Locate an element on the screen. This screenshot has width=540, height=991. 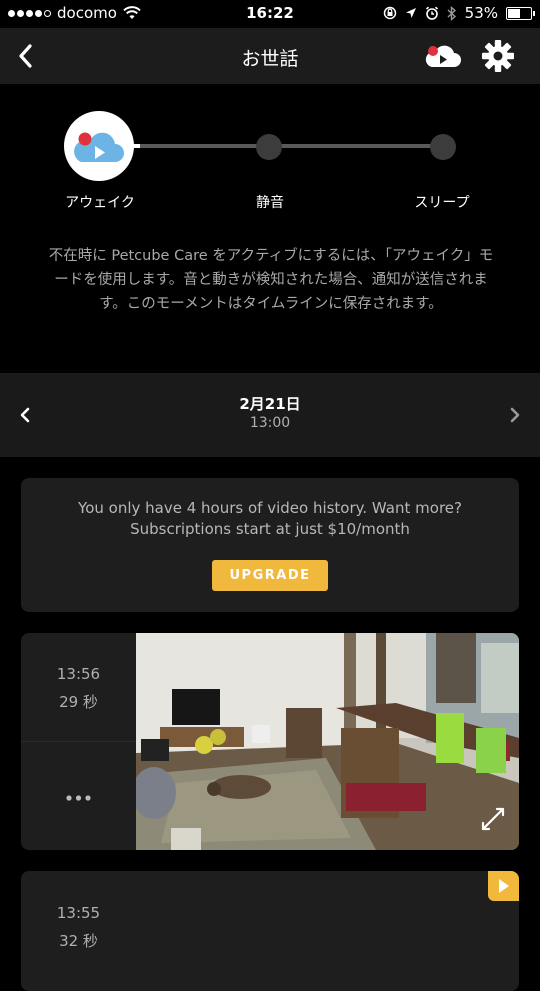
status-bar: docomo 16:22 53% is located at coordinates (270, 14).